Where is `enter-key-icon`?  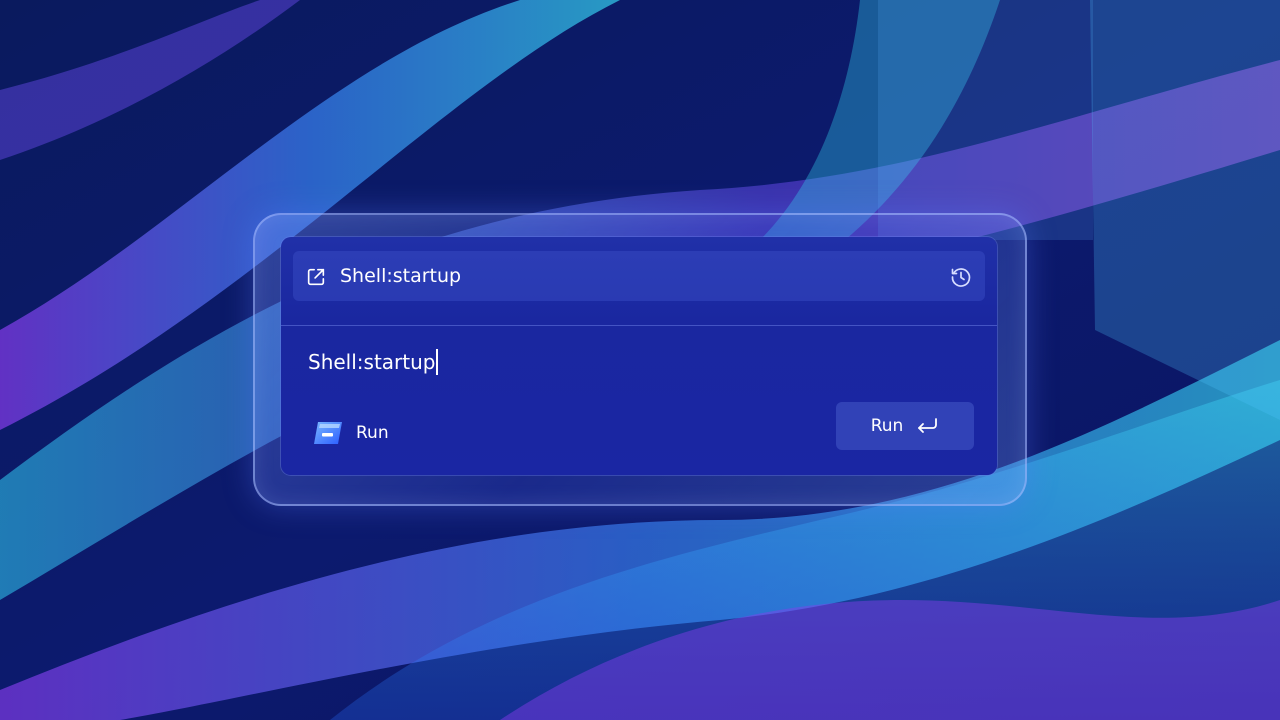 enter-key-icon is located at coordinates (928, 425).